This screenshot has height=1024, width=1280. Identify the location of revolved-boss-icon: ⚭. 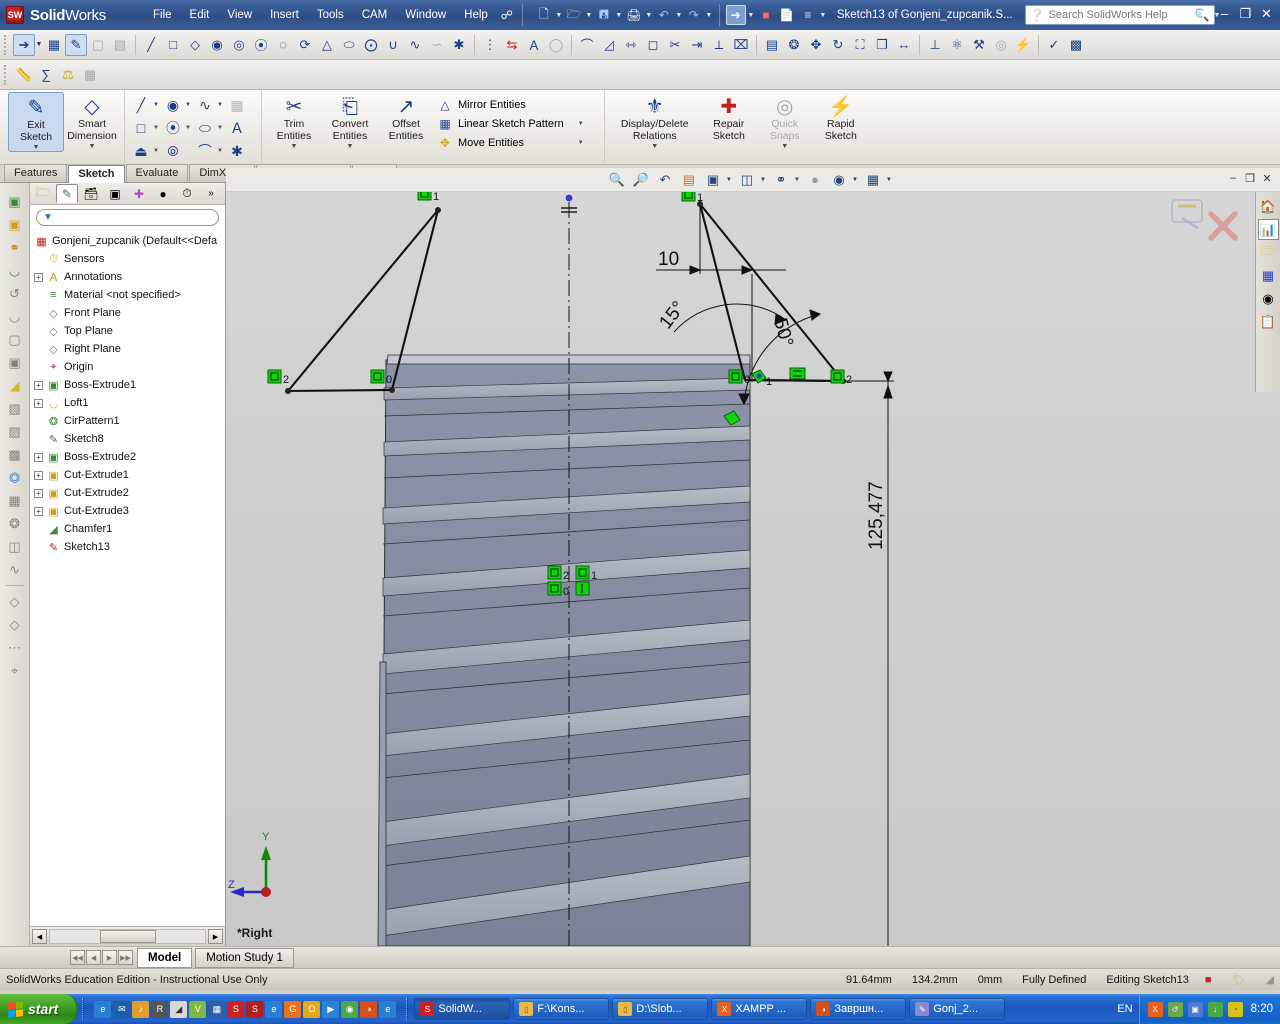
(15, 247).